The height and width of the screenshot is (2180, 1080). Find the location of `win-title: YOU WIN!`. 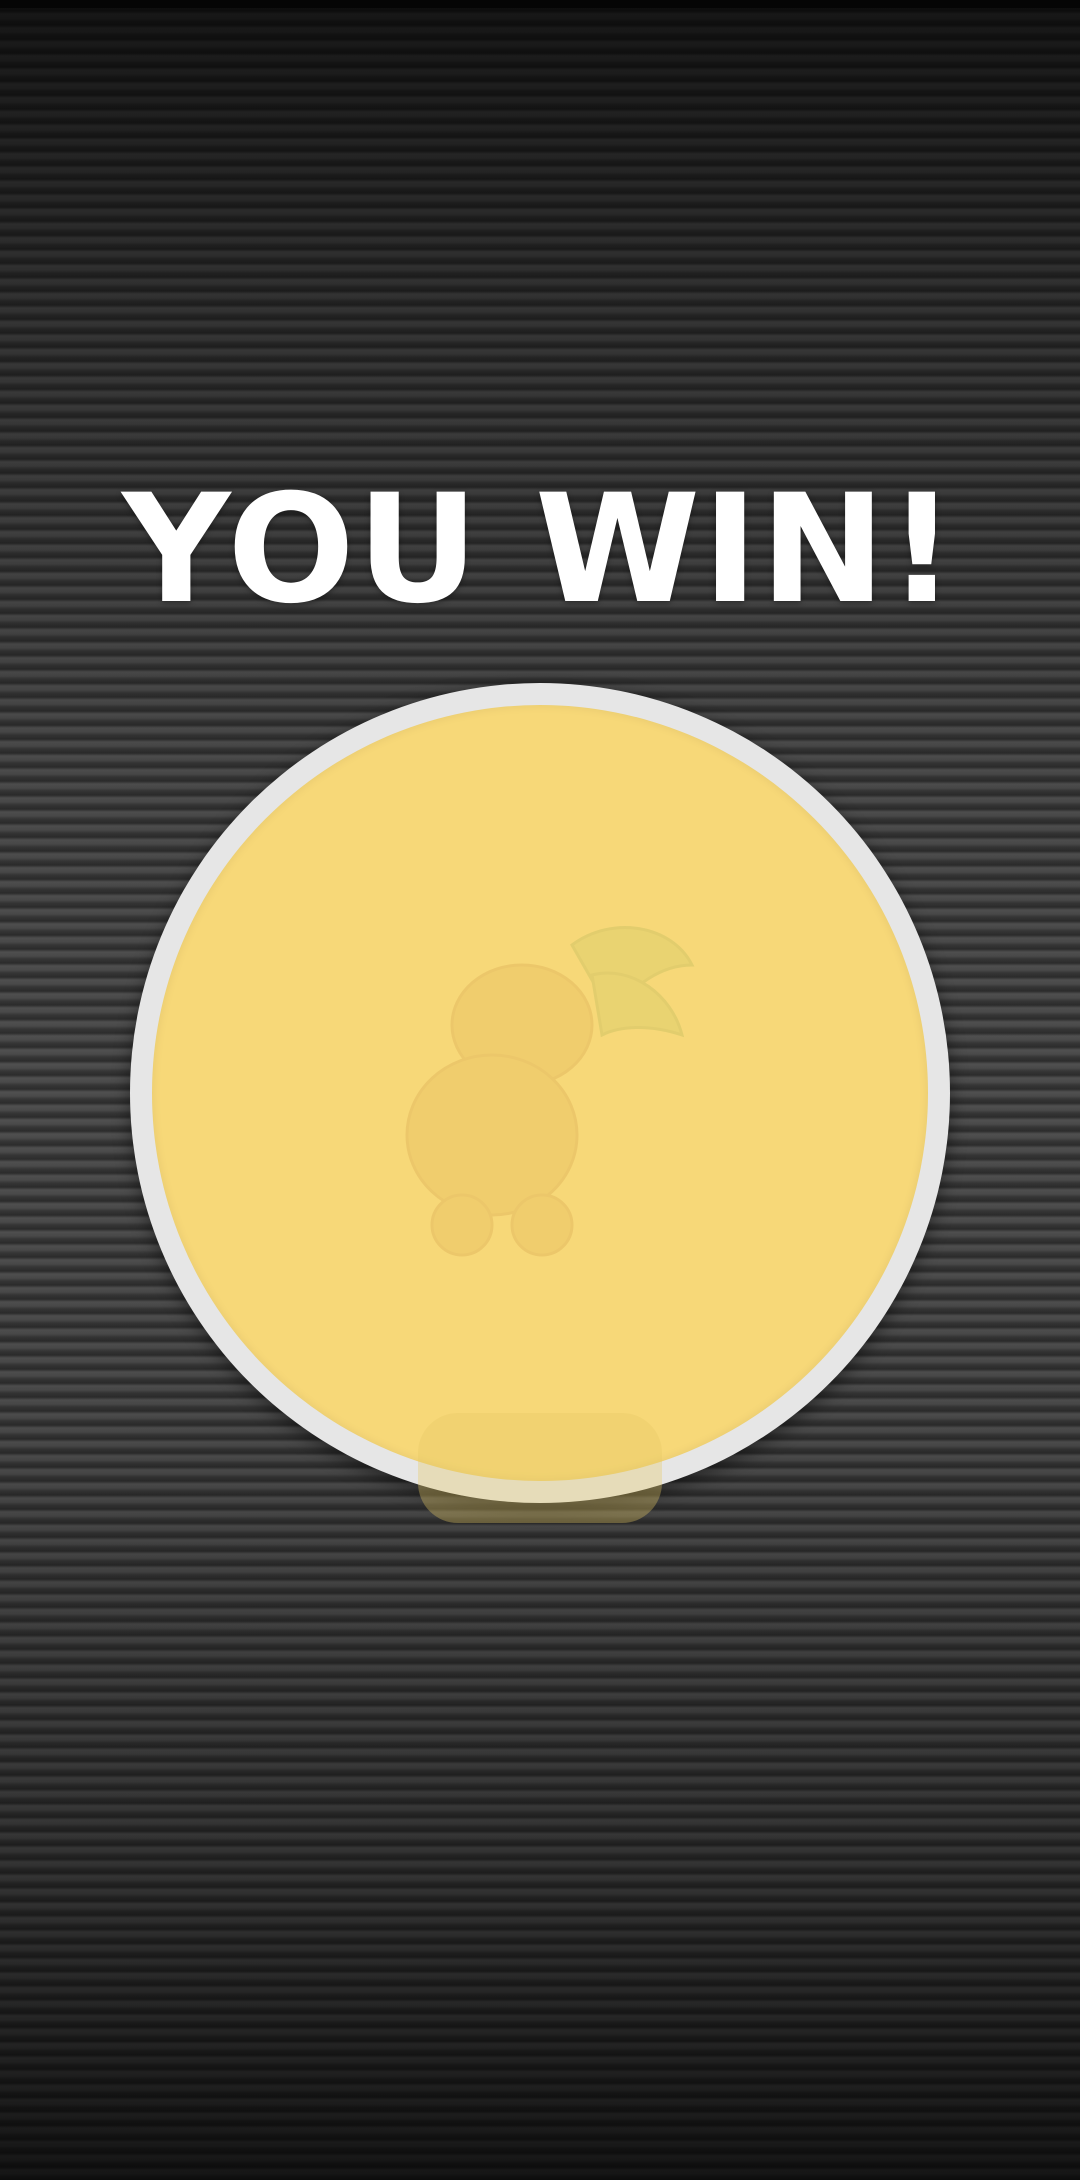

win-title: YOU WIN! is located at coordinates (540, 550).